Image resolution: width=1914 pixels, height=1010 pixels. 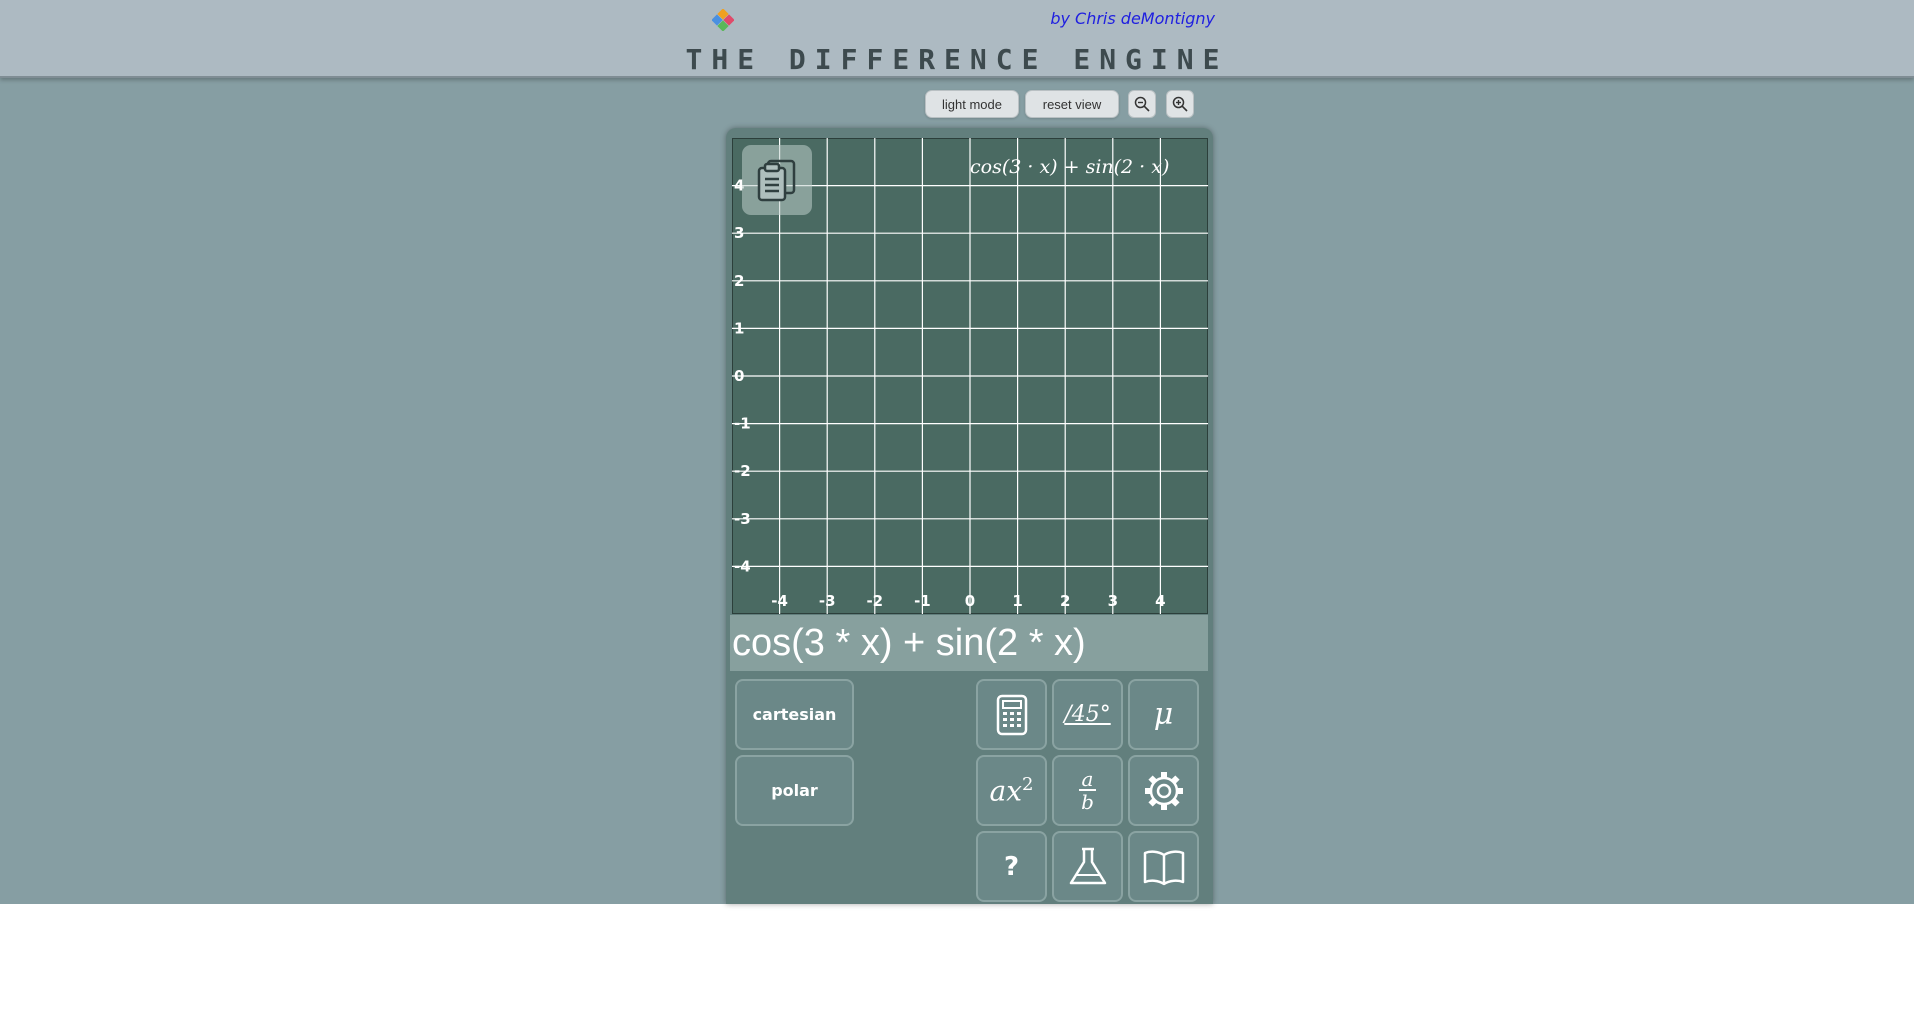 What do you see at coordinates (972, 104) in the screenshot?
I see `light-mode-button: light mode` at bounding box center [972, 104].